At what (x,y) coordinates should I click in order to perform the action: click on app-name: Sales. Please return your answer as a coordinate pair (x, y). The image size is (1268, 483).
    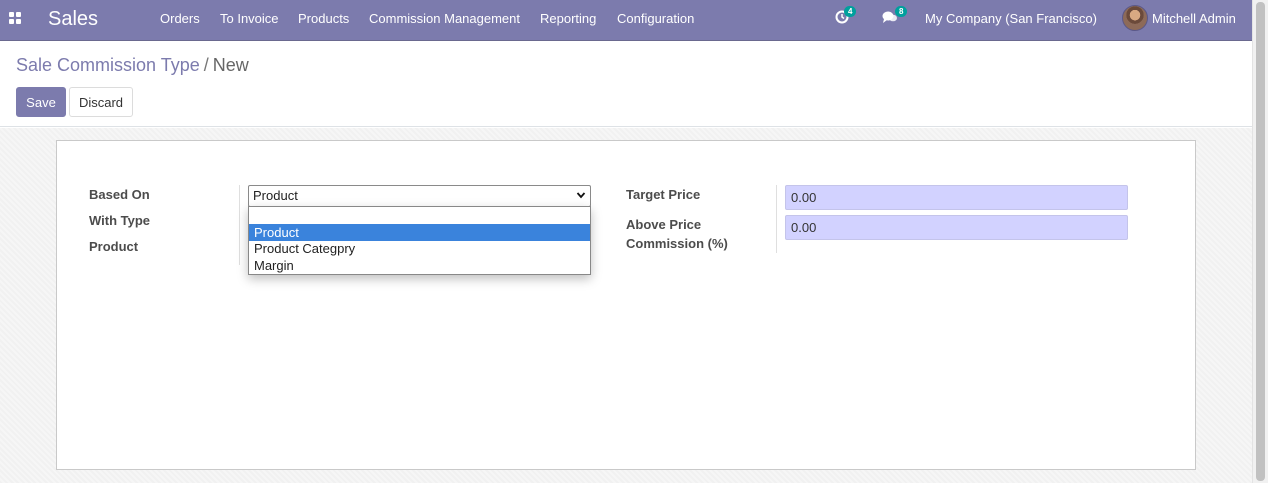
    Looking at the image, I should click on (73, 19).